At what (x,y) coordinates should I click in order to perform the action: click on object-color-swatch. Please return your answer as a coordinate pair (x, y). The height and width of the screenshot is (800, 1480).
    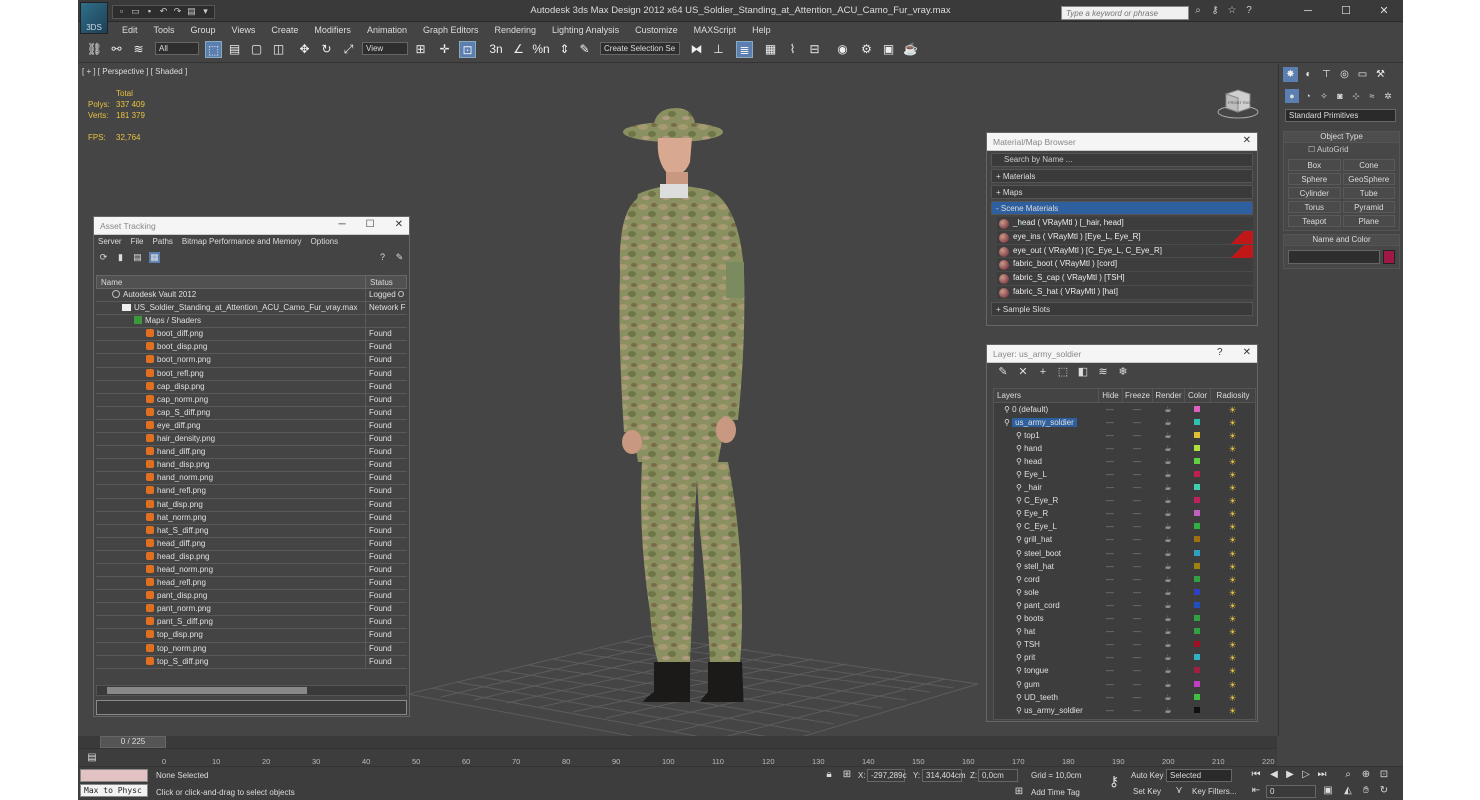
    Looking at the image, I should click on (1389, 257).